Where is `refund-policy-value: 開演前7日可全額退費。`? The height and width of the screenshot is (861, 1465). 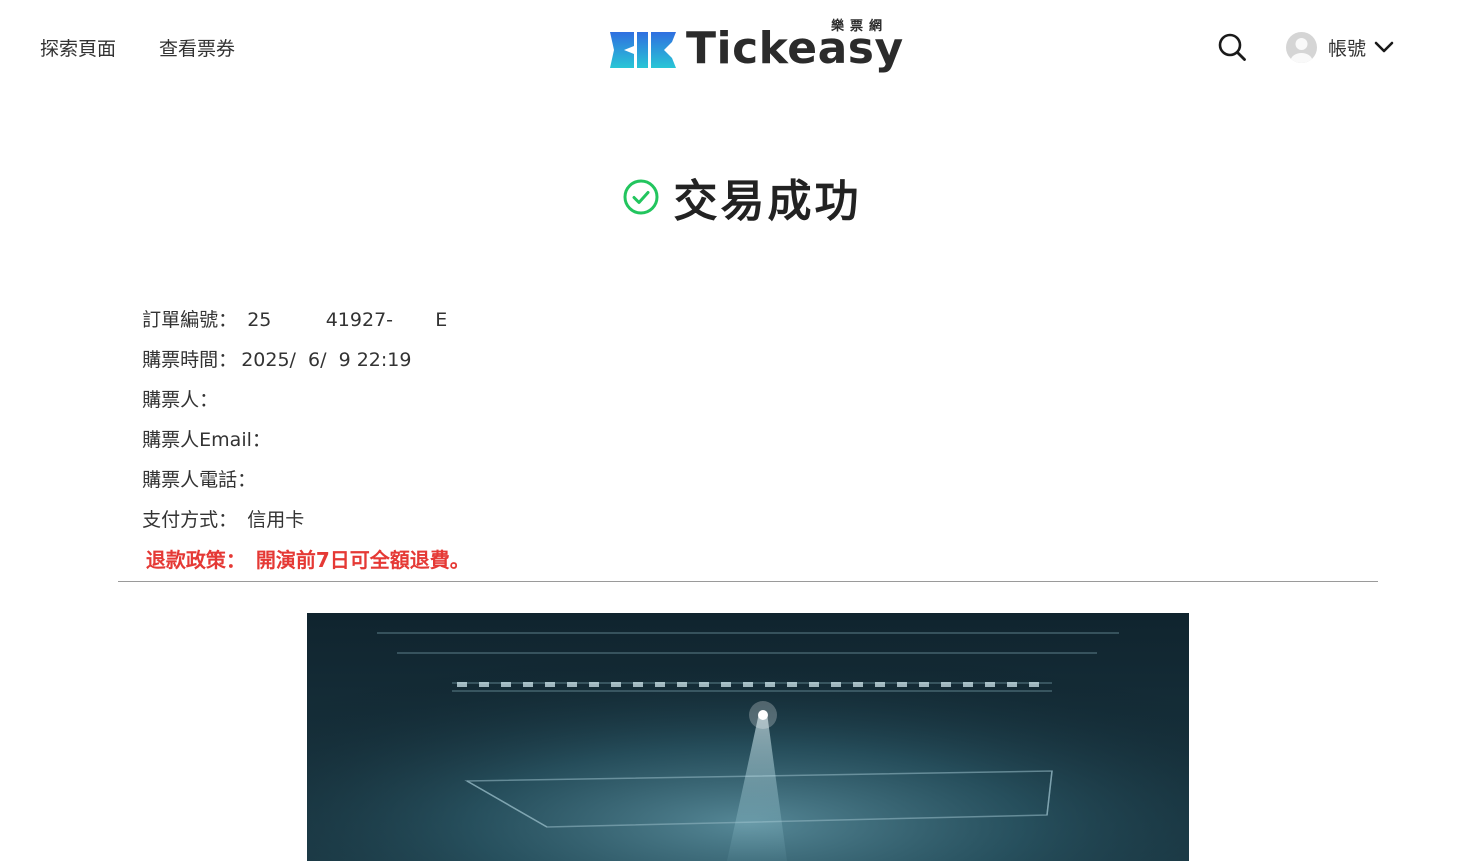
refund-policy-value: 開演前7日可全額退費。 is located at coordinates (362, 560).